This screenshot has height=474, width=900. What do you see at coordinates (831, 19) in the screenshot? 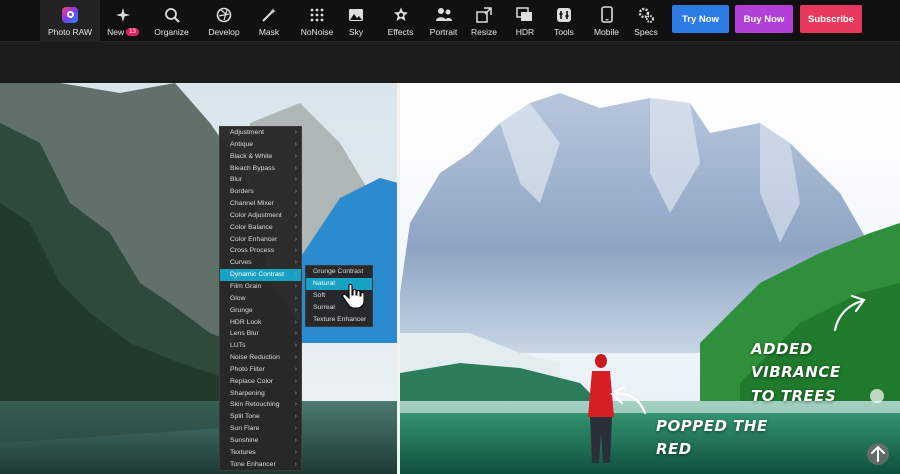
I see `subscribe-button: Subscribe` at bounding box center [831, 19].